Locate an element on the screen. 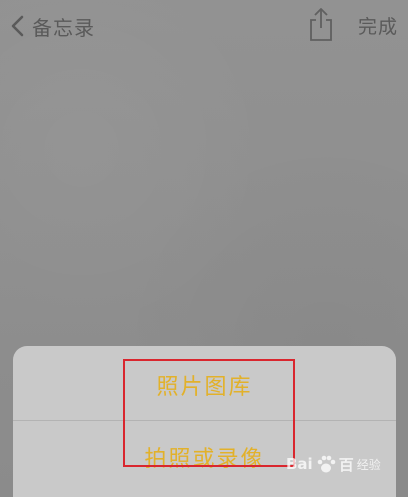 The width and height of the screenshot is (408, 497). chevron-left-icon is located at coordinates (17, 26).